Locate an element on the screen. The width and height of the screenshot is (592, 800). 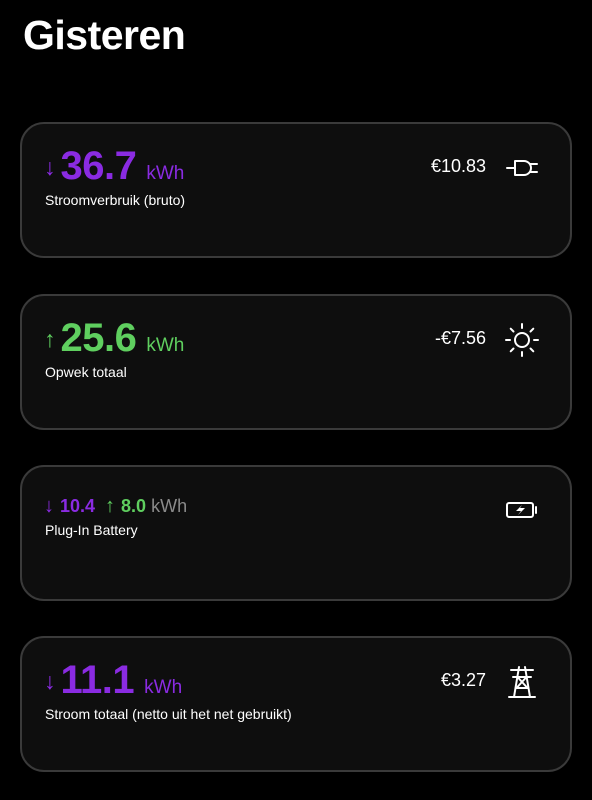
power-pylon-icon is located at coordinates (522, 682).